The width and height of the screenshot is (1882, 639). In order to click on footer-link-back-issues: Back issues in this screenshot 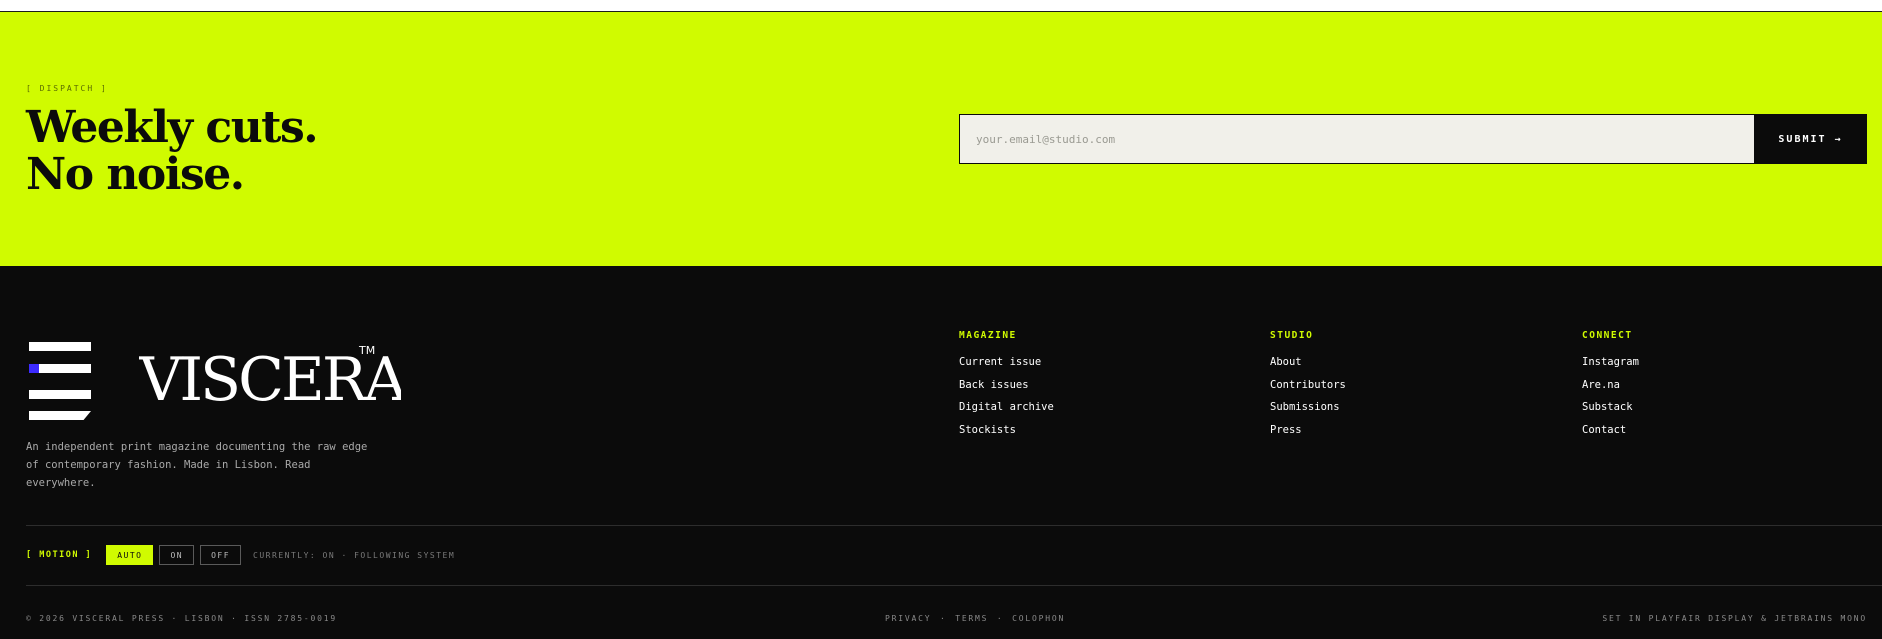, I will do `click(1006, 385)`.